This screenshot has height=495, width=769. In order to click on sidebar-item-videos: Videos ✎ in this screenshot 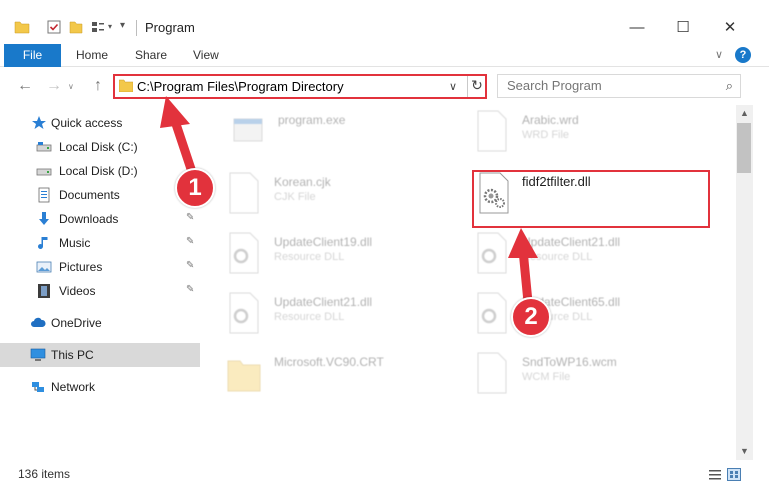, I will do `click(100, 291)`.